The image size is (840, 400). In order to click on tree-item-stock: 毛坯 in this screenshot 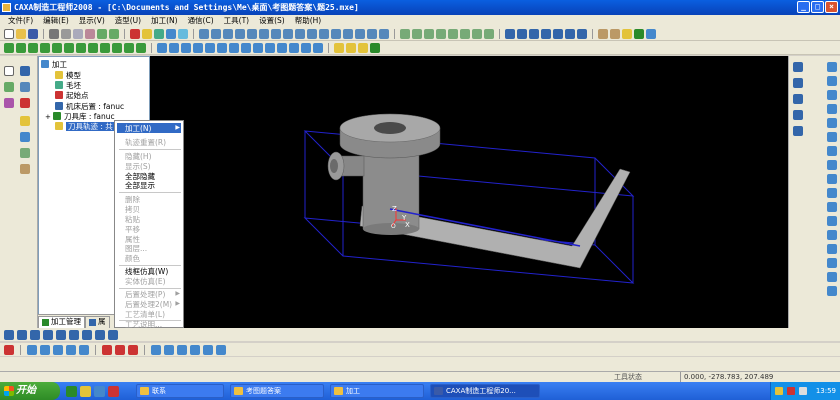, I will do `click(68, 86)`.